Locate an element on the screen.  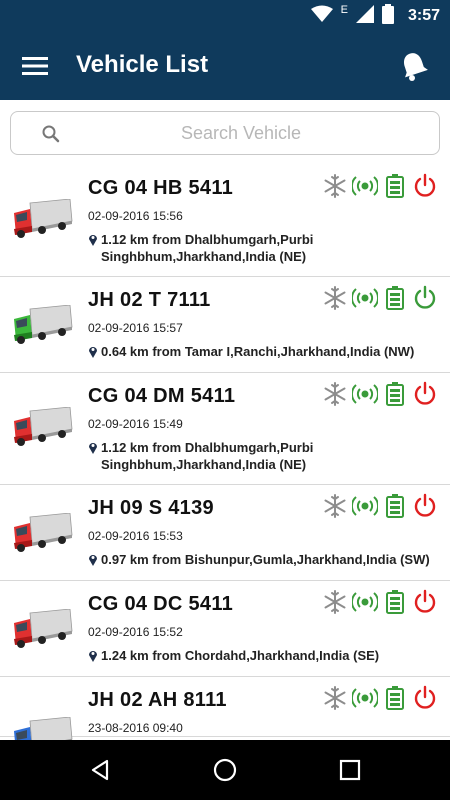
home-button is located at coordinates (225, 770).